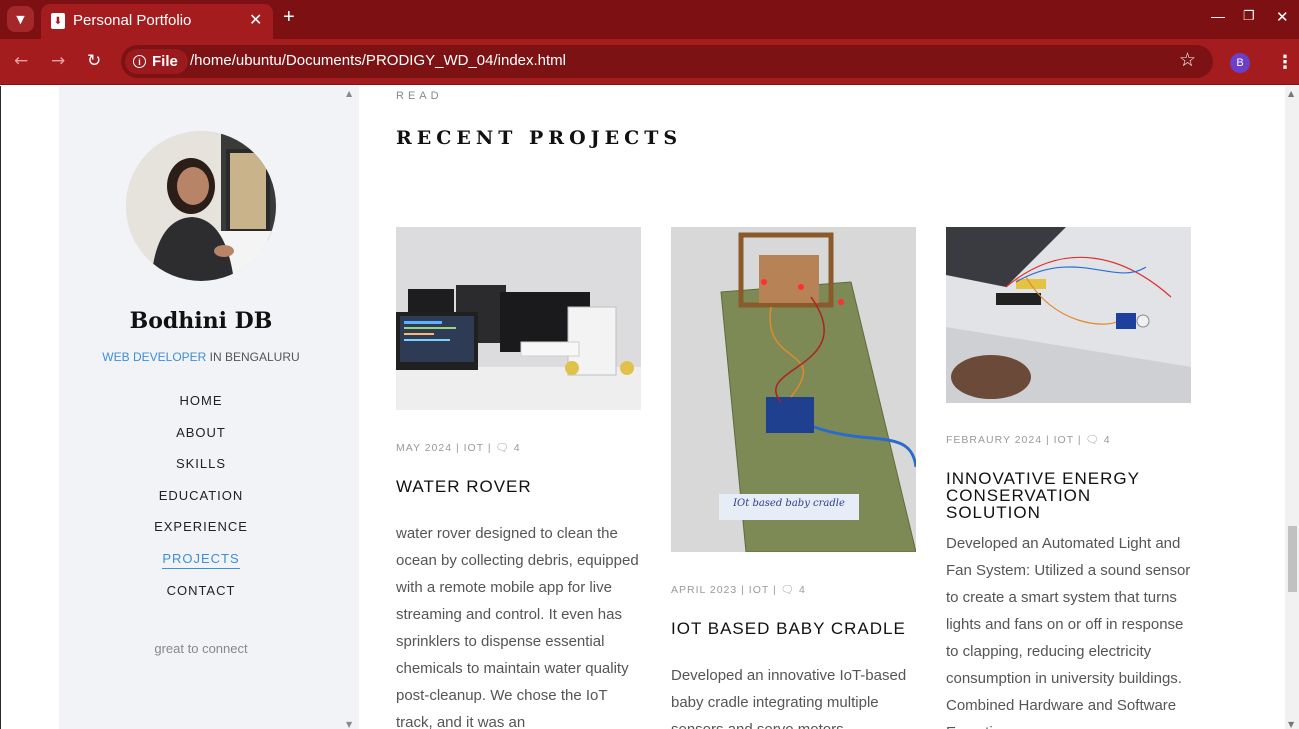 The image size is (1299, 729). What do you see at coordinates (201, 599) in the screenshot?
I see `nav-item-contact: CONTACT` at bounding box center [201, 599].